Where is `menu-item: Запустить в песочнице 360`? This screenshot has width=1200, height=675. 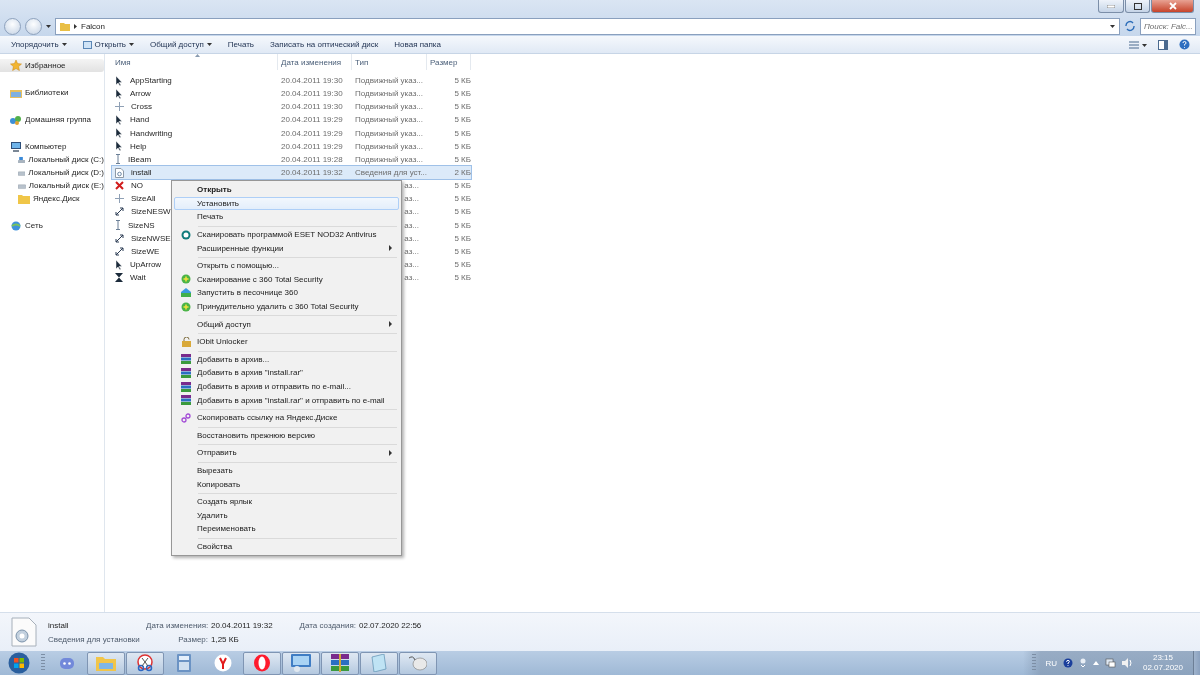 menu-item: Запустить в песочнице 360 is located at coordinates (286, 293).